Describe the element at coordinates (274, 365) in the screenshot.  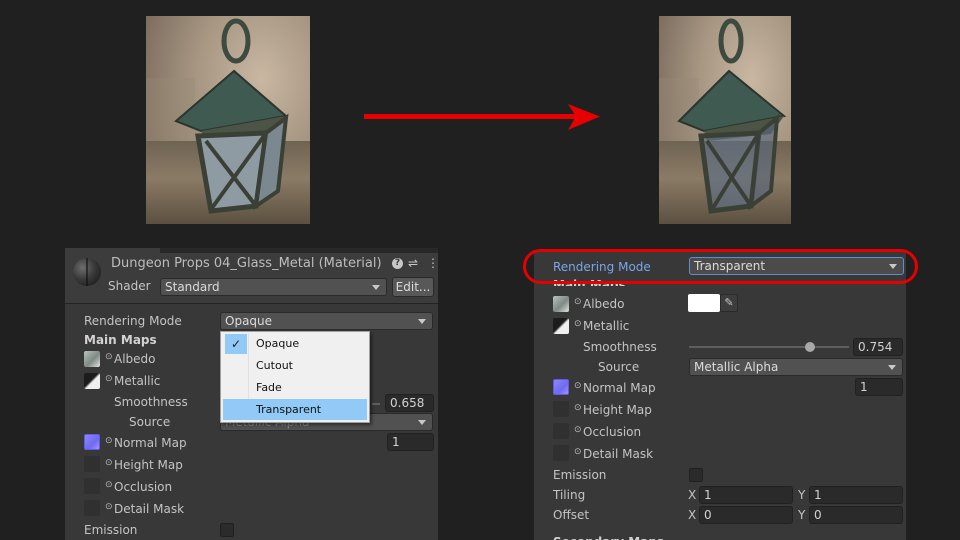
I see `menu-item-label: Cutout` at that location.